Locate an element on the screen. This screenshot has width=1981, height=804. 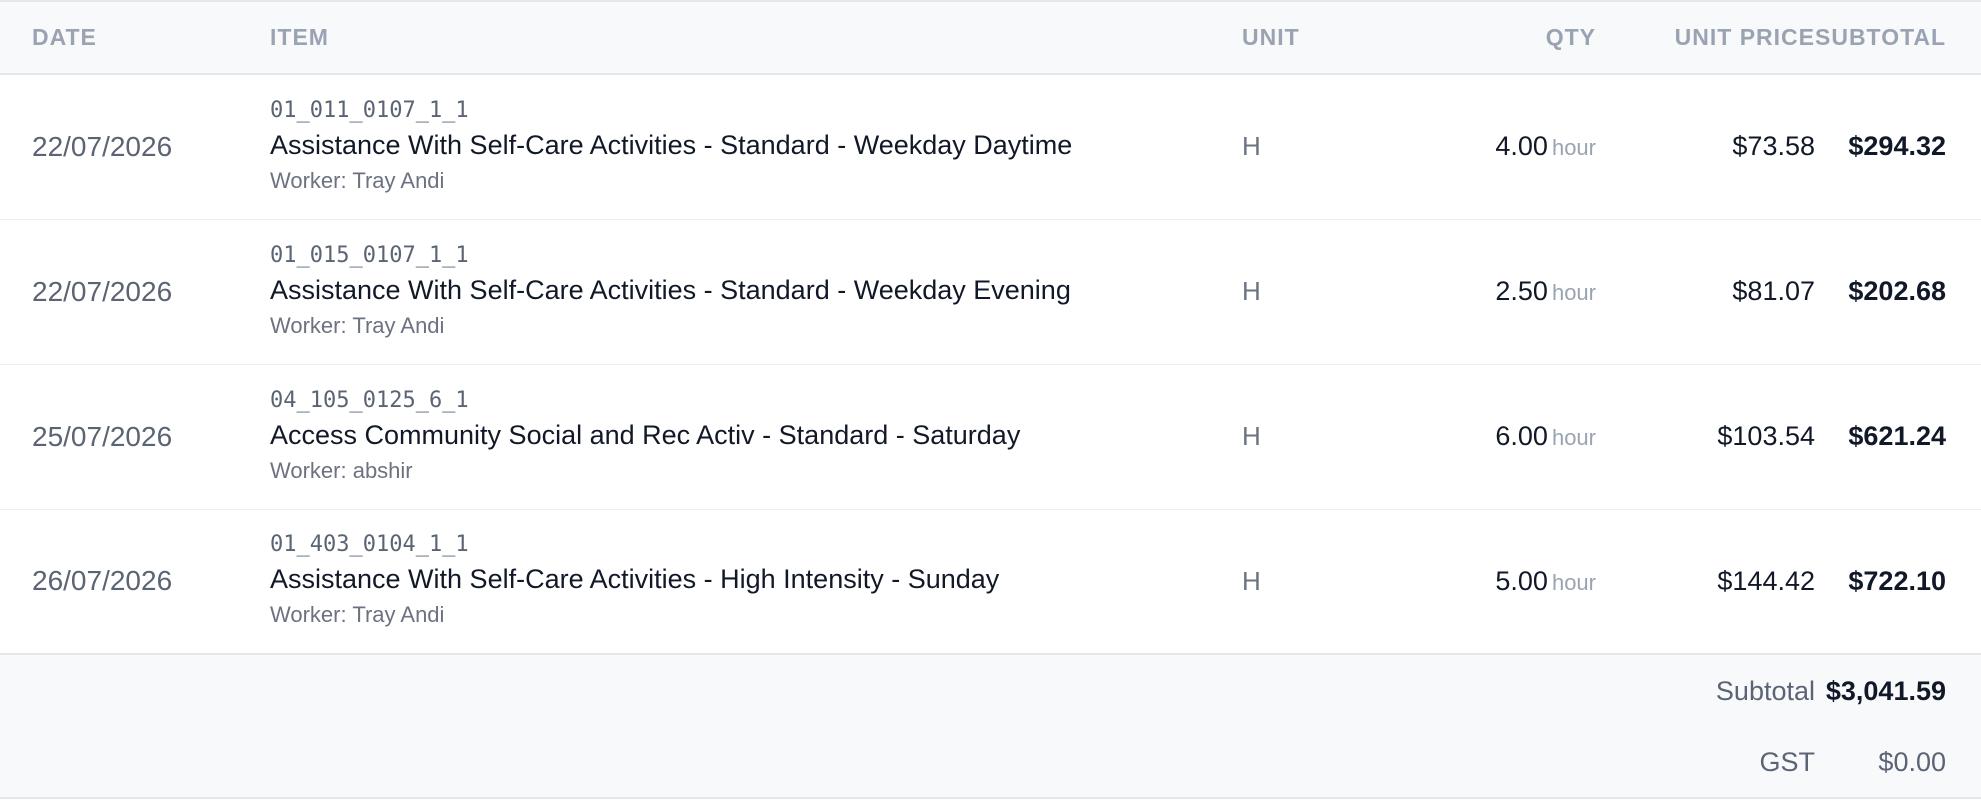
row-subtotal: $722.10 is located at coordinates (1897, 580).